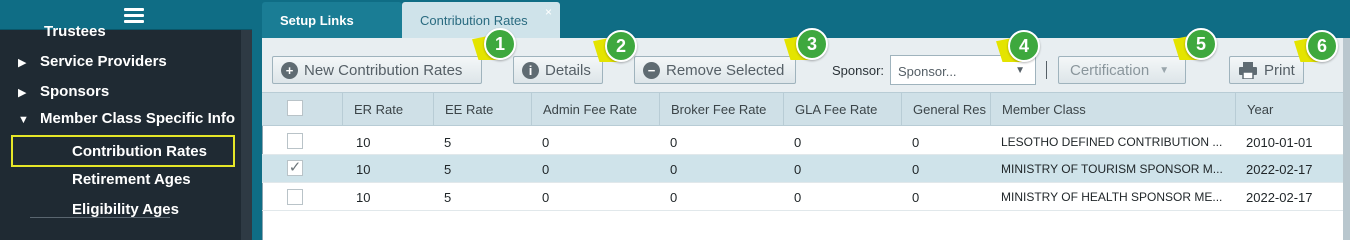  I want to click on sidebar-item-trustees: Trustees, so click(75, 31).